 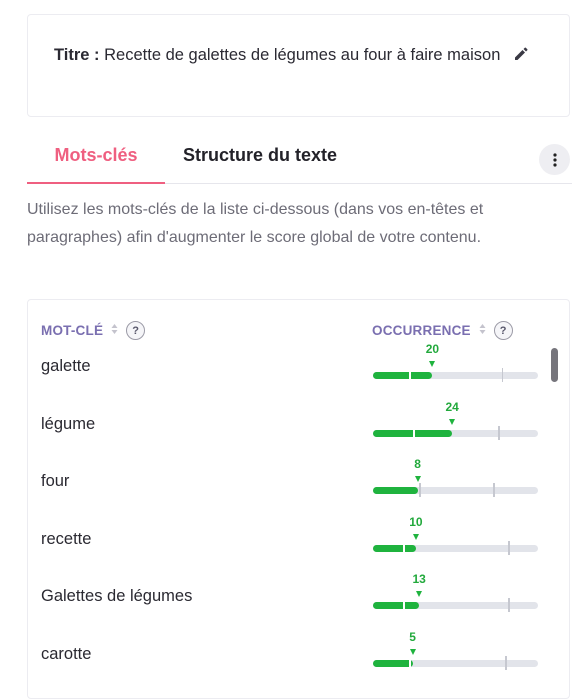 What do you see at coordinates (416, 521) in the screenshot?
I see `occurrence-count: 10` at bounding box center [416, 521].